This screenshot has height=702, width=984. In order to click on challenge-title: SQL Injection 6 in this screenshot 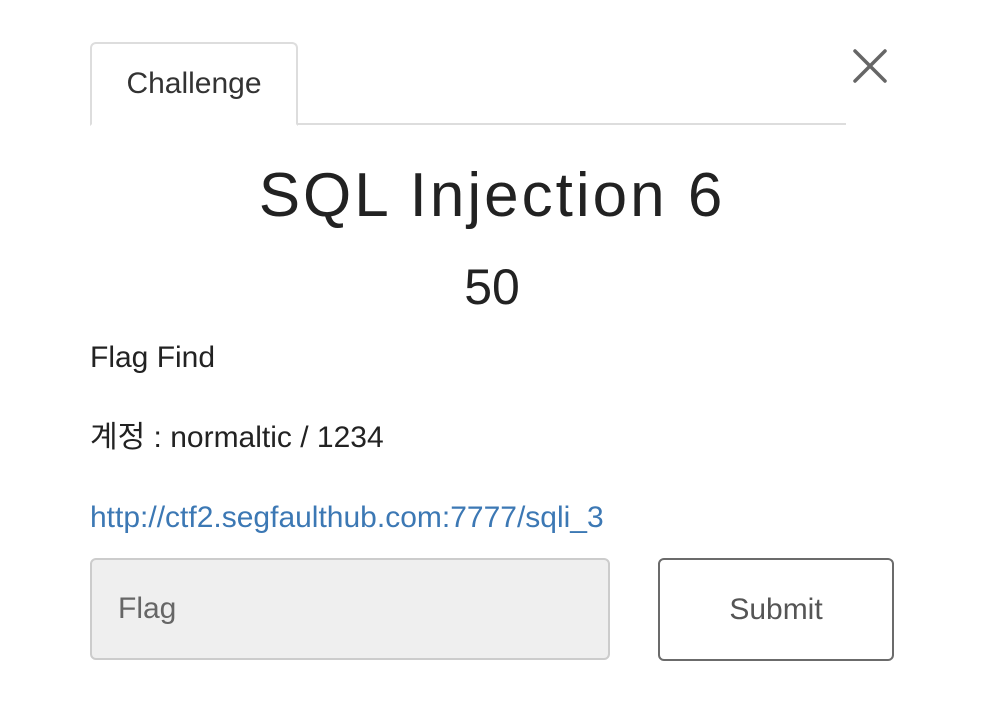, I will do `click(492, 195)`.